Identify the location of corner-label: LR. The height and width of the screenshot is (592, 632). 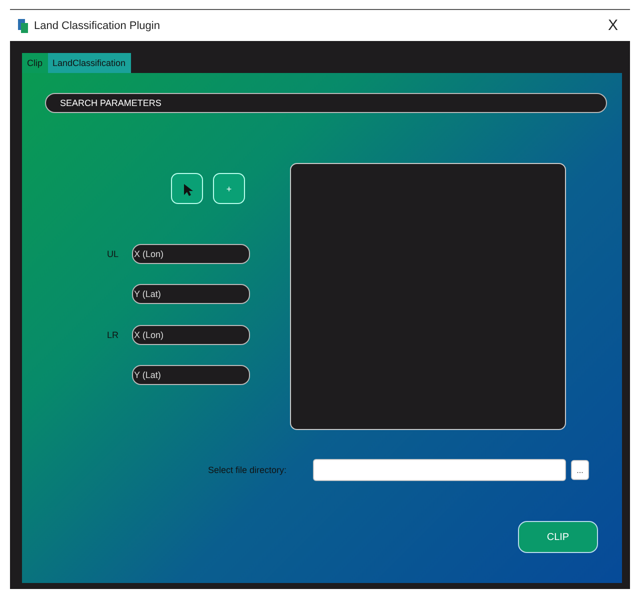
(113, 335).